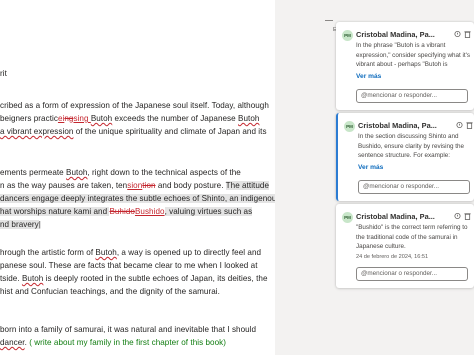 This screenshot has height=355, width=474. I want to click on text-run: Bushido, so click(149, 211).